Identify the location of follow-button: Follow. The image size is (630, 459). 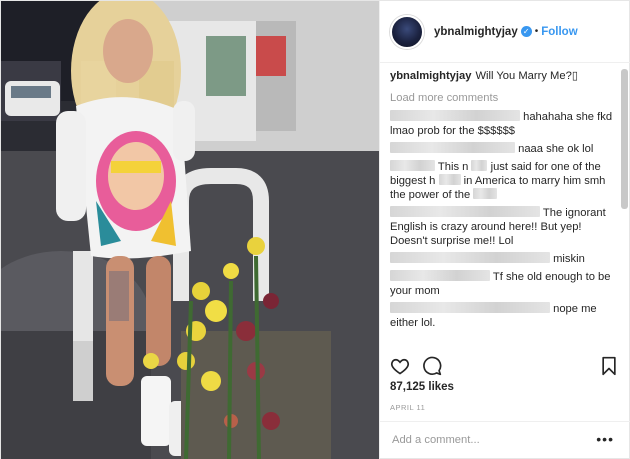
(559, 32).